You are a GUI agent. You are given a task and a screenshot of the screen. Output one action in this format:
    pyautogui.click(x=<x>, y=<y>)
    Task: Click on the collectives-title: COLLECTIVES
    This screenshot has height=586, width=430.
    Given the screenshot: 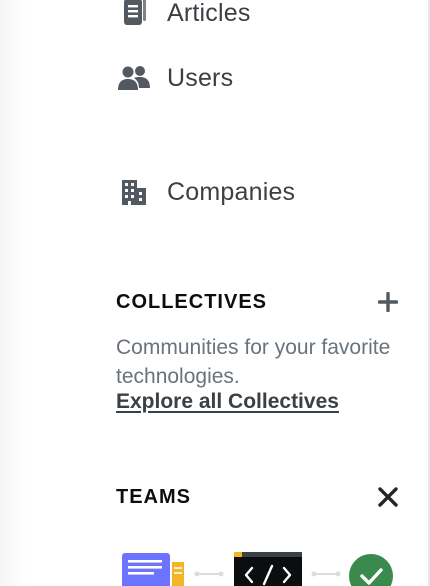 What is the action you would take?
    pyautogui.click(x=192, y=301)
    